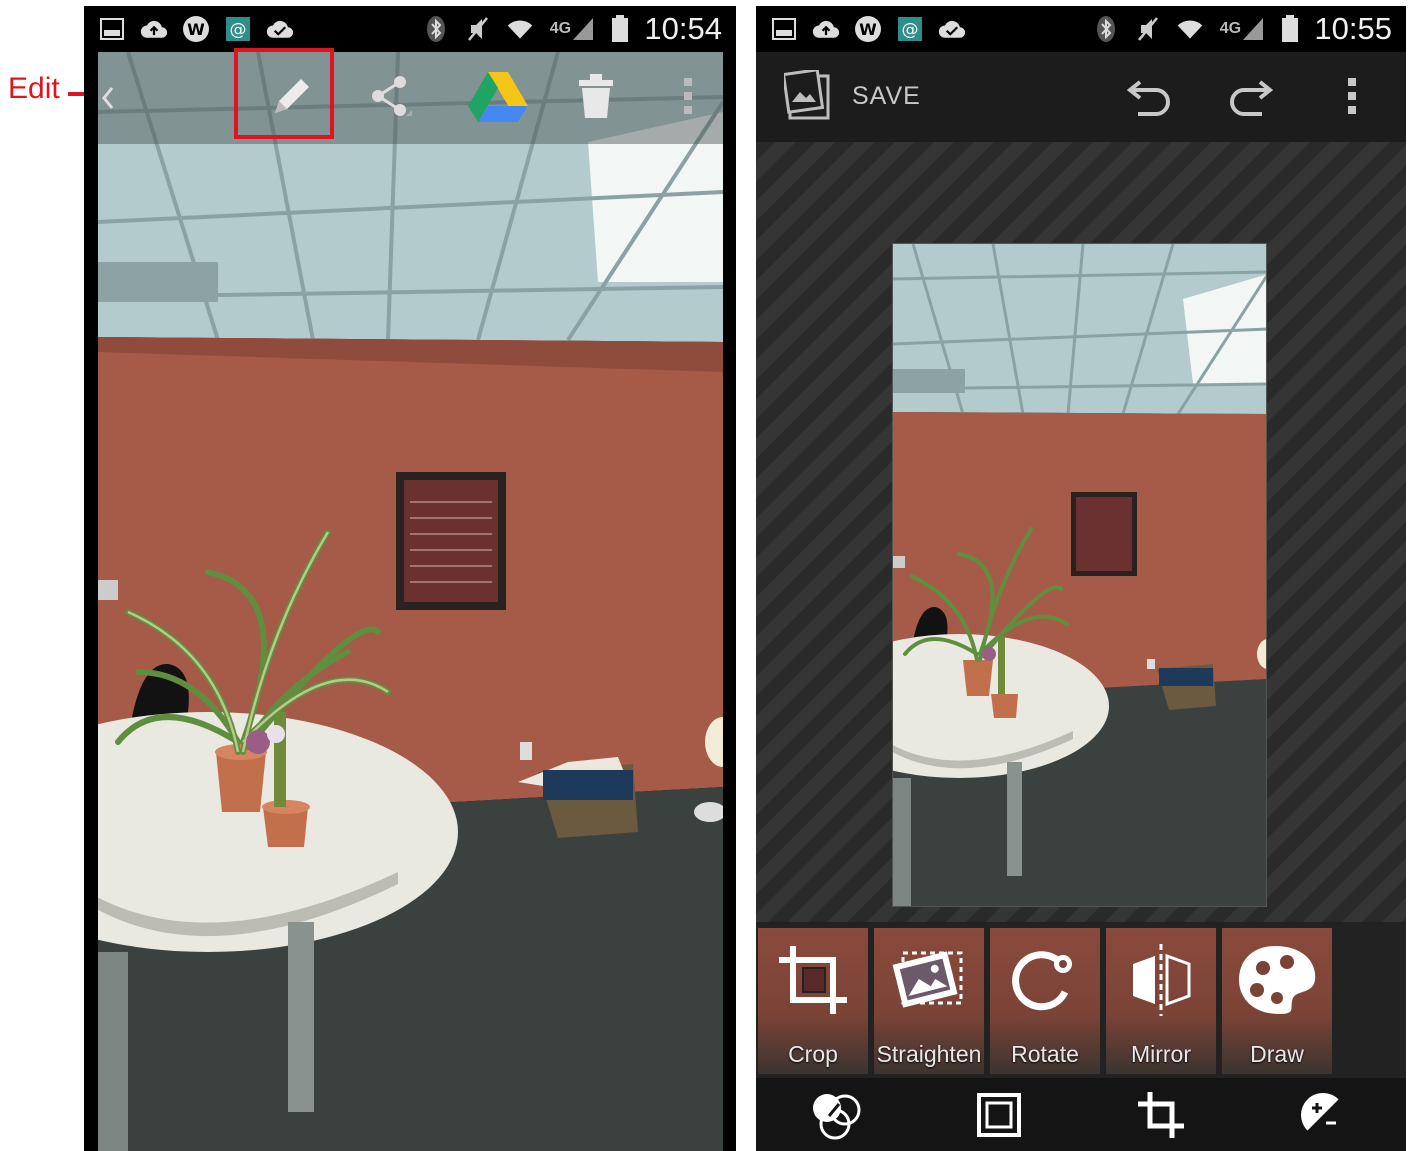 The height and width of the screenshot is (1151, 1409). What do you see at coordinates (929, 1054) in the screenshot?
I see `tool-label: Straighten` at bounding box center [929, 1054].